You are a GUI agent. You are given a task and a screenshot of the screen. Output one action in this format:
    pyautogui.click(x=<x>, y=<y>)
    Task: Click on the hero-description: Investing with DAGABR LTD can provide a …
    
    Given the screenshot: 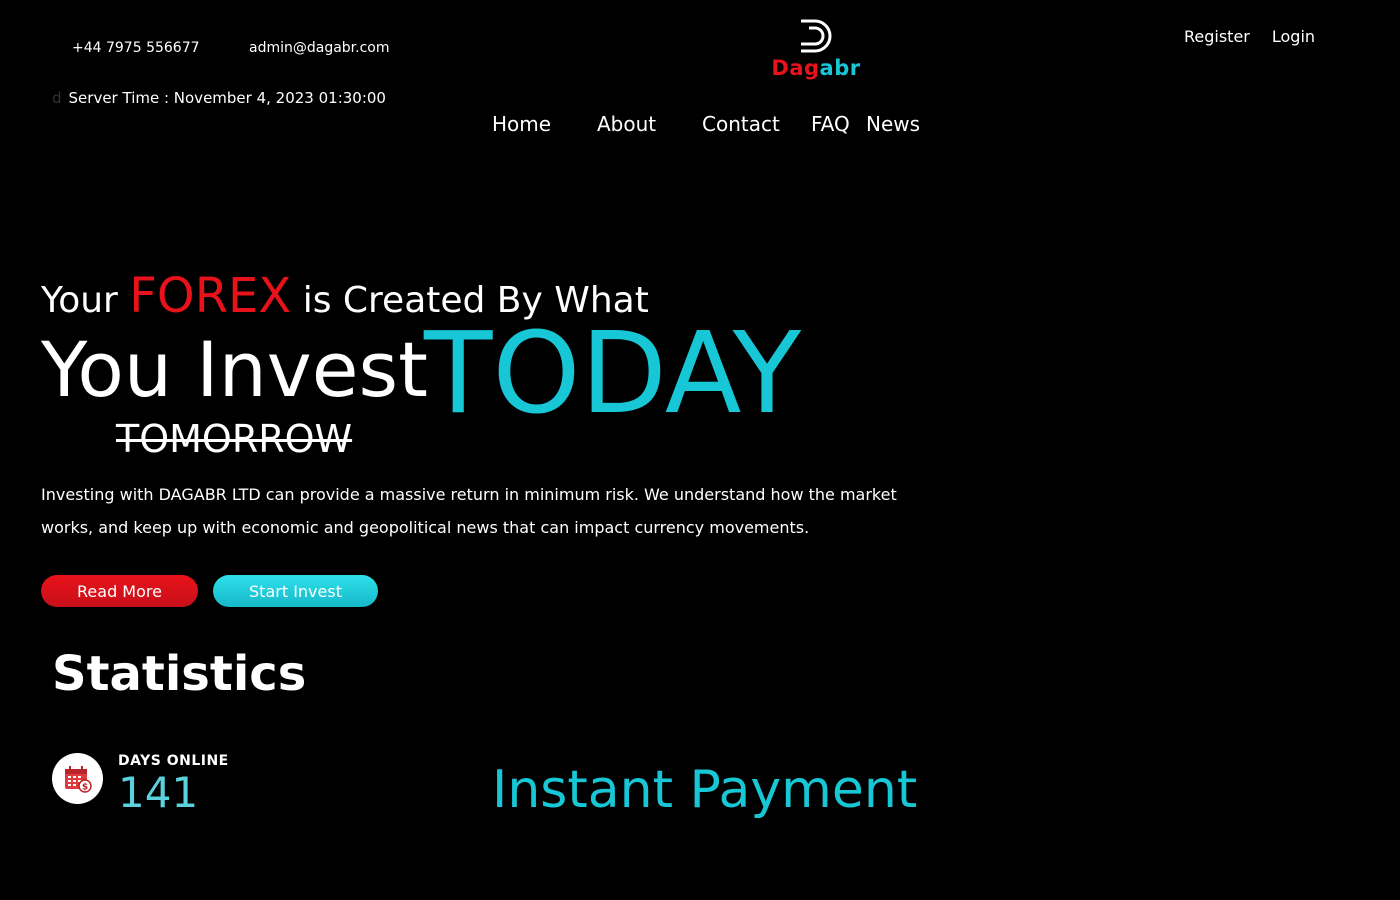 What is the action you would take?
    pyautogui.click(x=469, y=511)
    